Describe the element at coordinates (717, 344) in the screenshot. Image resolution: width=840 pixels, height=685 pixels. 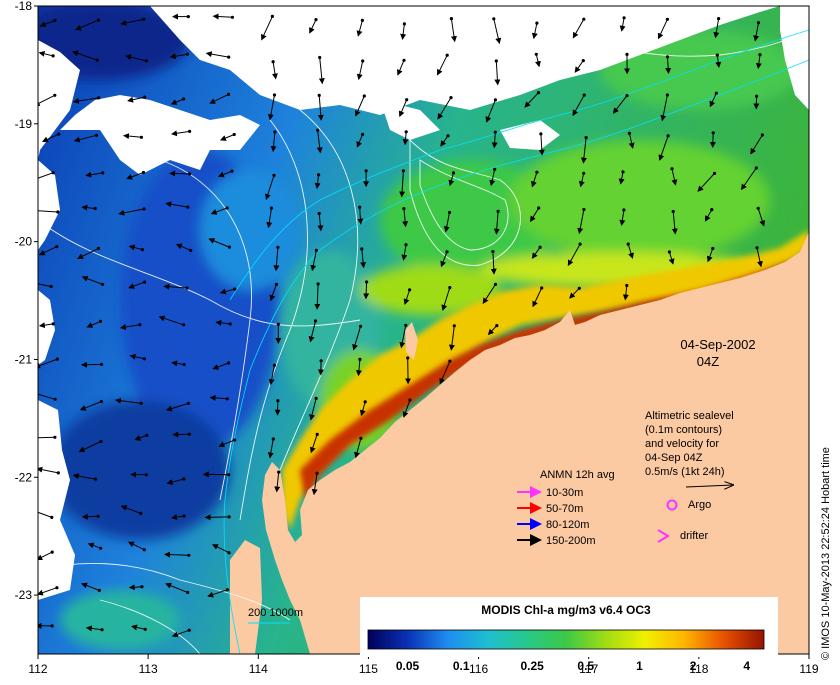
I see `date-label: 04-Sep-2002` at that location.